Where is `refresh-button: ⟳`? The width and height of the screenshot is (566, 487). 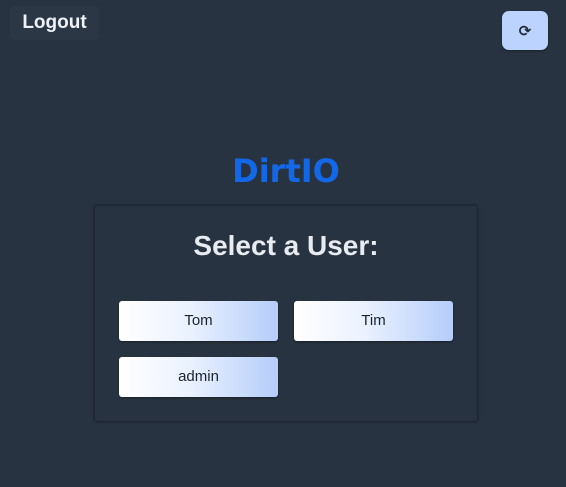
refresh-button: ⟳ is located at coordinates (525, 30).